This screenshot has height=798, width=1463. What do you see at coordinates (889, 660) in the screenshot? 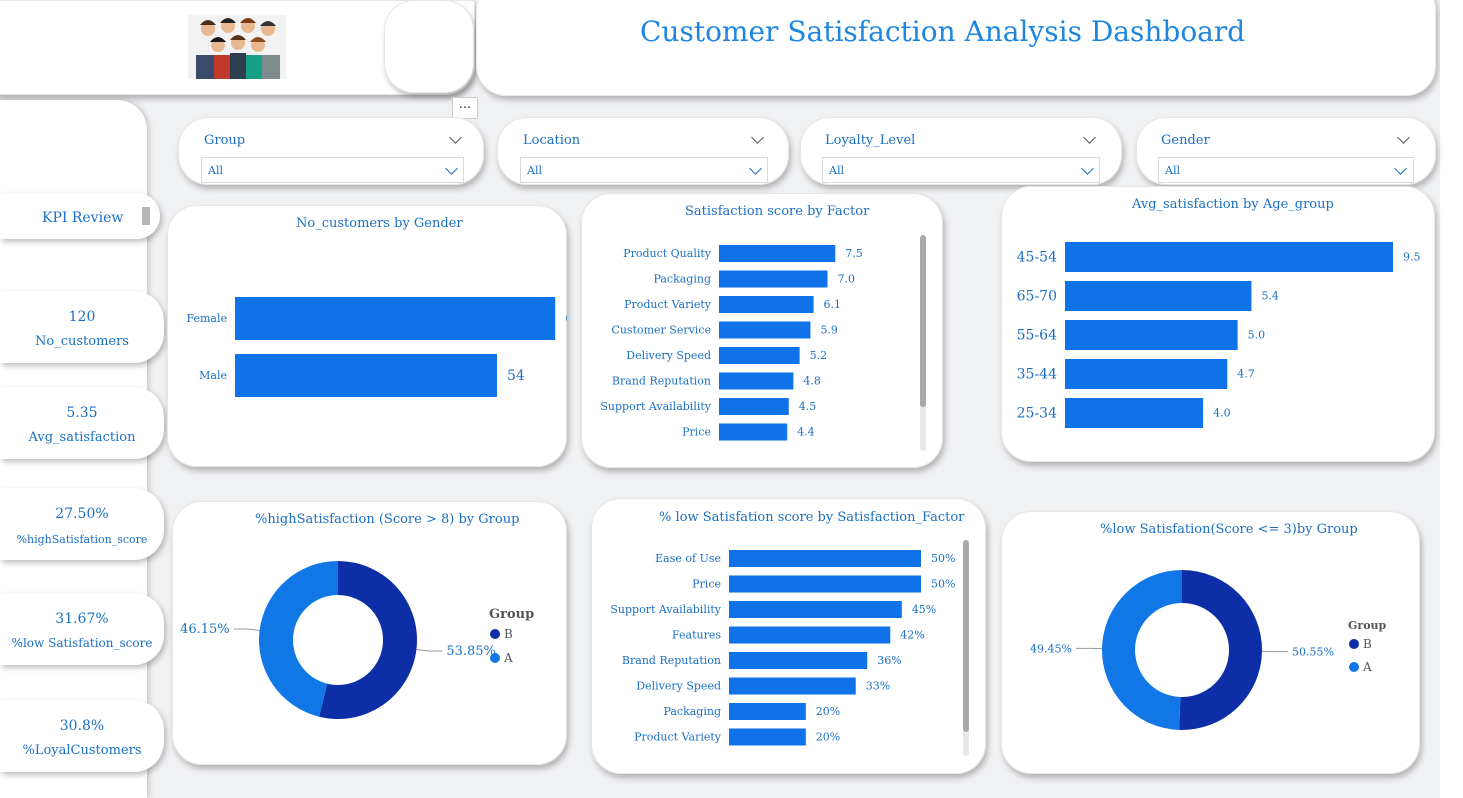
I see `data-label: 36%` at bounding box center [889, 660].